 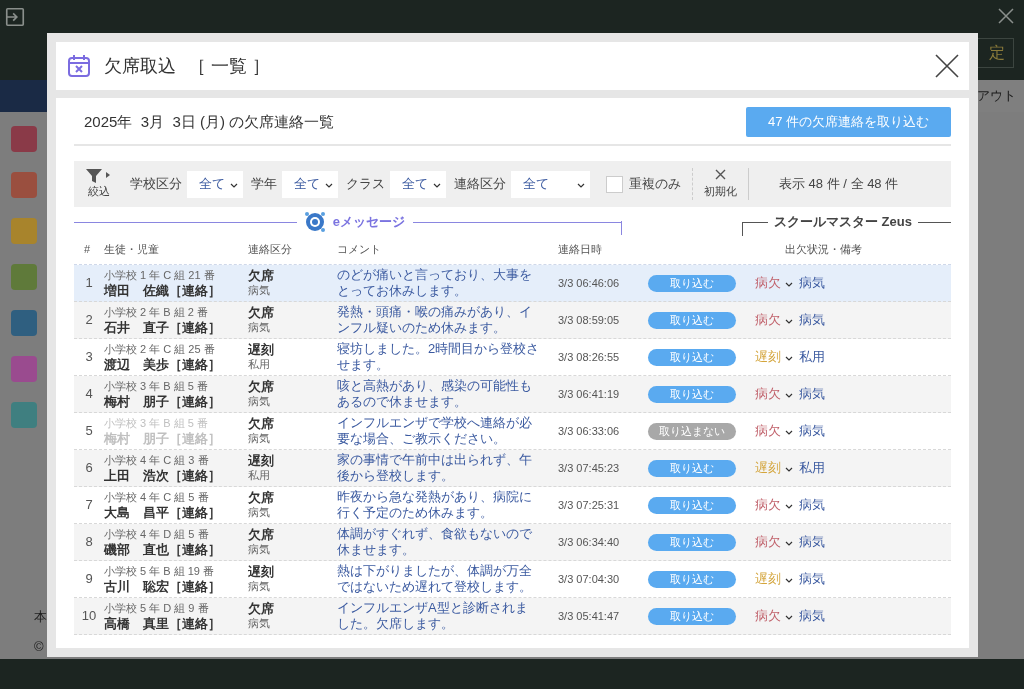 I want to click on contact-type: 遅刻, so click(x=261, y=571).